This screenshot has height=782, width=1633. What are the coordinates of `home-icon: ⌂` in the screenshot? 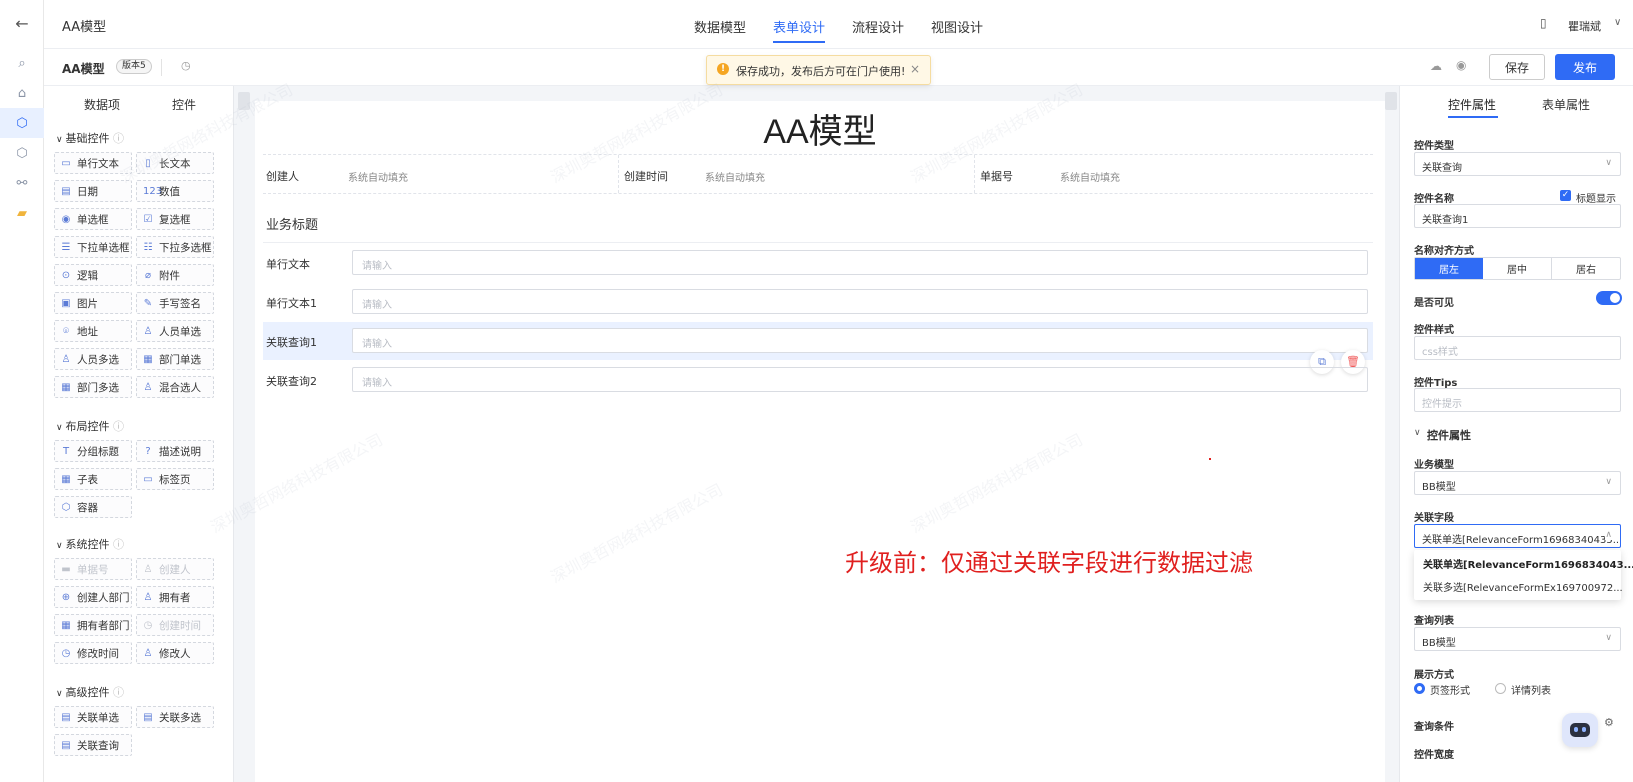 It's located at (22, 93).